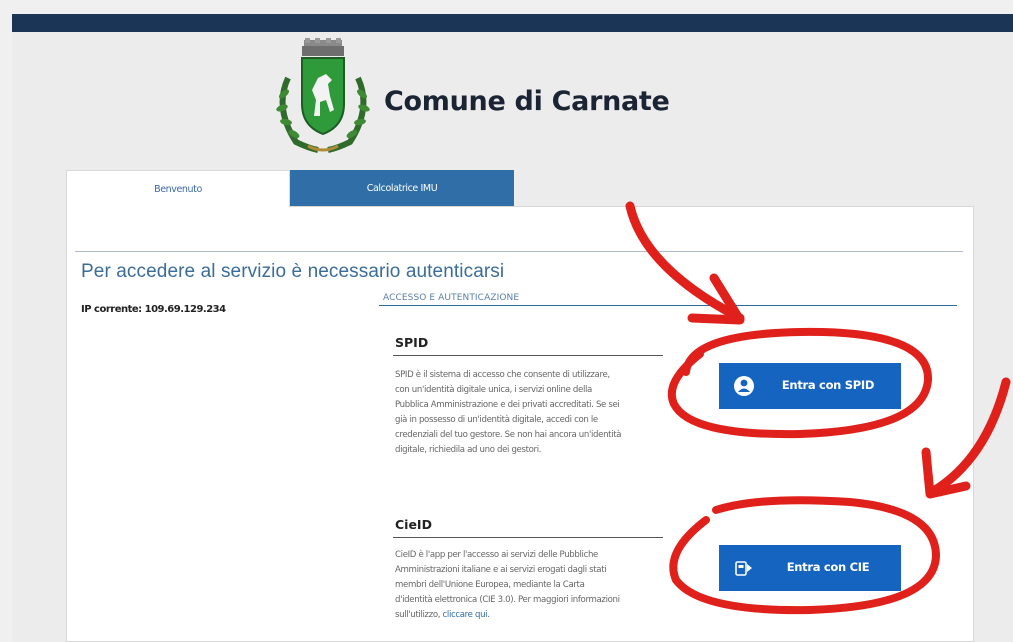 The image size is (1013, 642). What do you see at coordinates (528, 537) in the screenshot?
I see `cie-divider` at bounding box center [528, 537].